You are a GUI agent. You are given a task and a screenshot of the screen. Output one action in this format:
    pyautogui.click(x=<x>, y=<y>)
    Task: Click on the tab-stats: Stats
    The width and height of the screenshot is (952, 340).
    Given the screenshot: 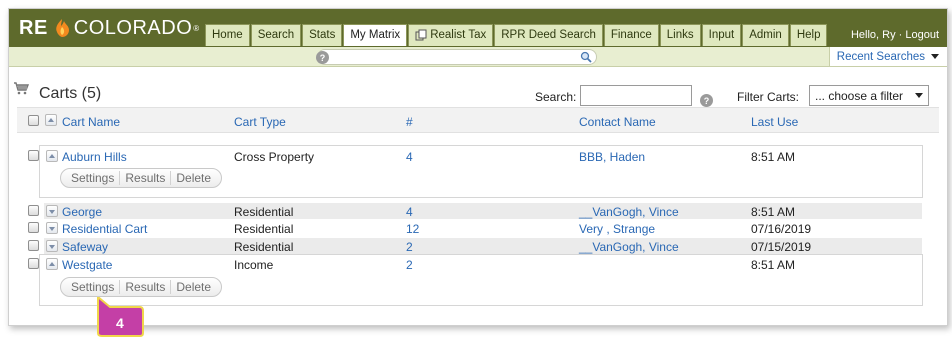 What is the action you would take?
    pyautogui.click(x=322, y=35)
    